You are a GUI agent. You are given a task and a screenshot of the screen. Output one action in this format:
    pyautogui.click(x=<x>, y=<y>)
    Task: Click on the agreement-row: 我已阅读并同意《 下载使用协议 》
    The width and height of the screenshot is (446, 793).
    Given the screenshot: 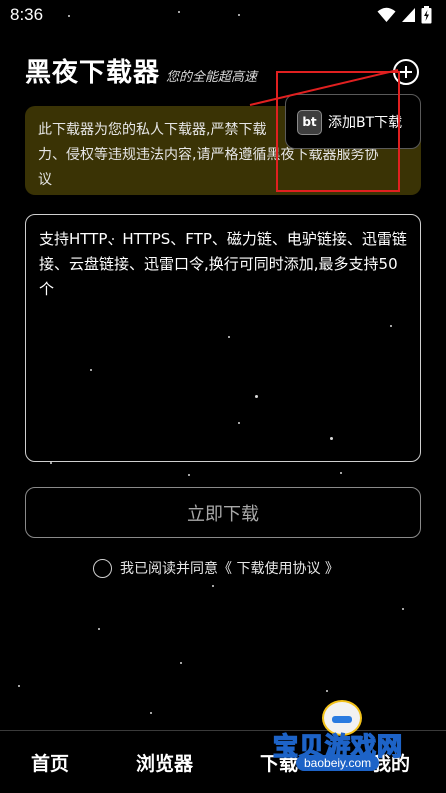 What is the action you would take?
    pyautogui.click(x=216, y=568)
    